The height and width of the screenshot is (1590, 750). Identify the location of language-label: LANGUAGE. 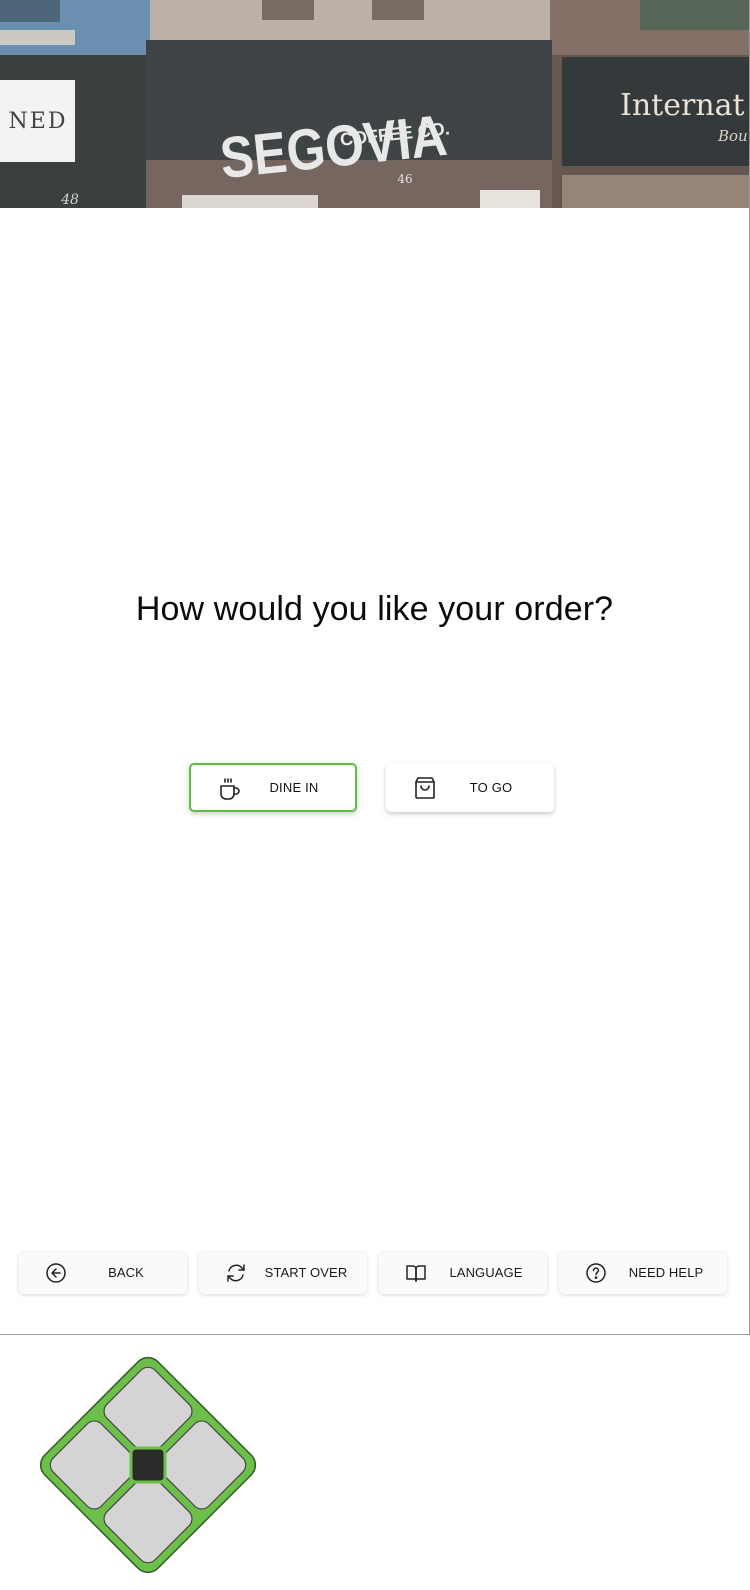
(486, 1272).